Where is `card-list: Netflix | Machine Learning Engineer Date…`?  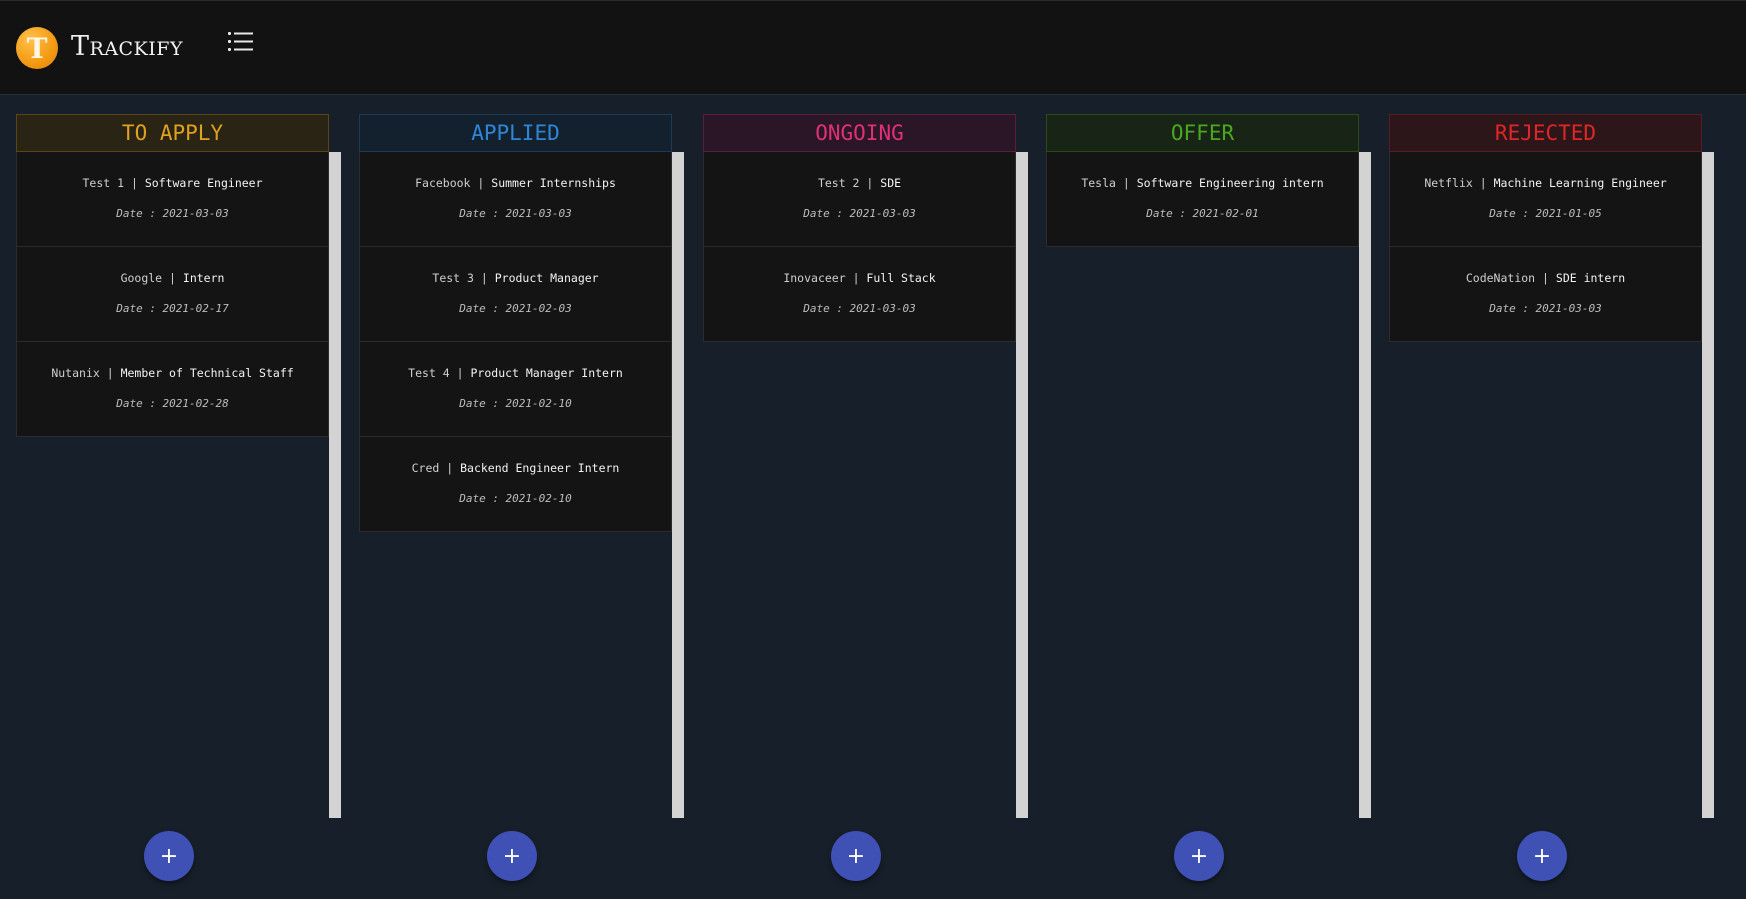 card-list: Netflix | Machine Learning Engineer Date… is located at coordinates (1545, 484).